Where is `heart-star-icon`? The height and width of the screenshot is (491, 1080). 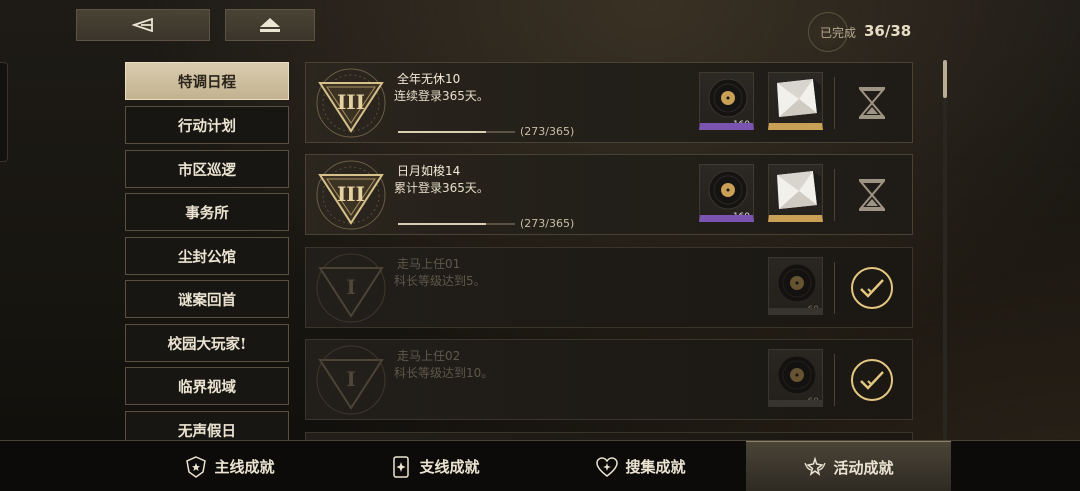
heart-star-icon is located at coordinates (607, 466).